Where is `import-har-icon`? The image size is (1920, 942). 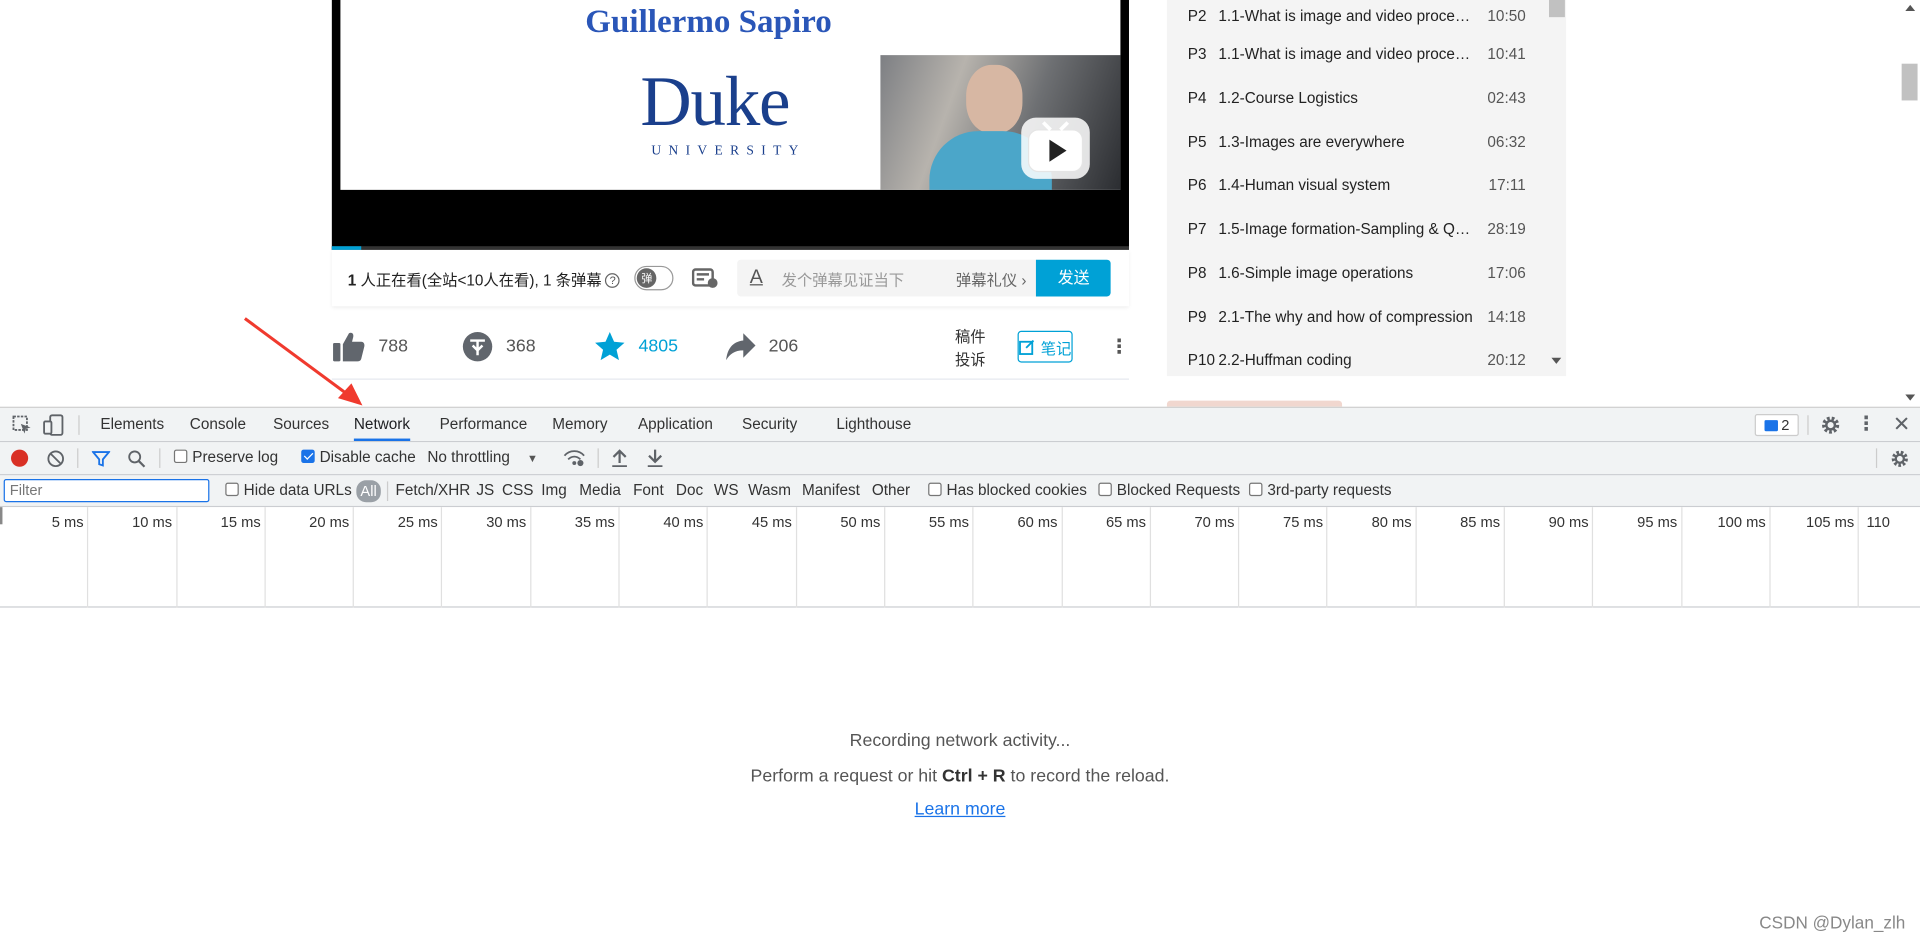 import-har-icon is located at coordinates (619, 458).